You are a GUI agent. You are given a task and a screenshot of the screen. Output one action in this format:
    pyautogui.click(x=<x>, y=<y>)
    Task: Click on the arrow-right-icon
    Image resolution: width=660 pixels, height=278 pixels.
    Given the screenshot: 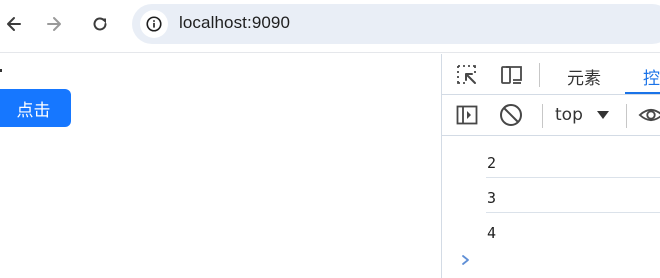 What is the action you would take?
    pyautogui.click(x=54, y=24)
    